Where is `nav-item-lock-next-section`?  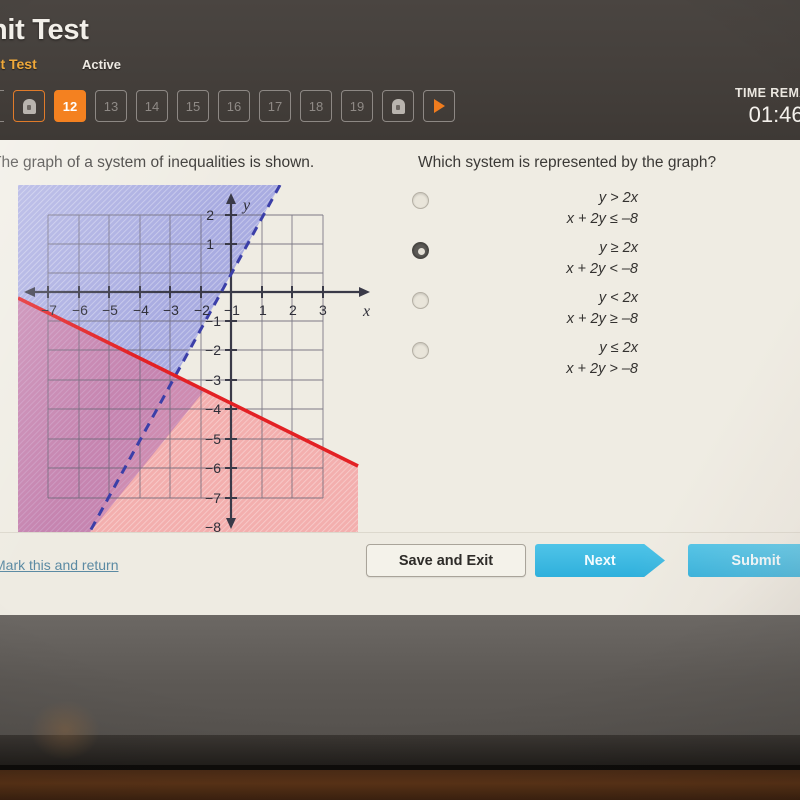 nav-item-lock-next-section is located at coordinates (398, 106).